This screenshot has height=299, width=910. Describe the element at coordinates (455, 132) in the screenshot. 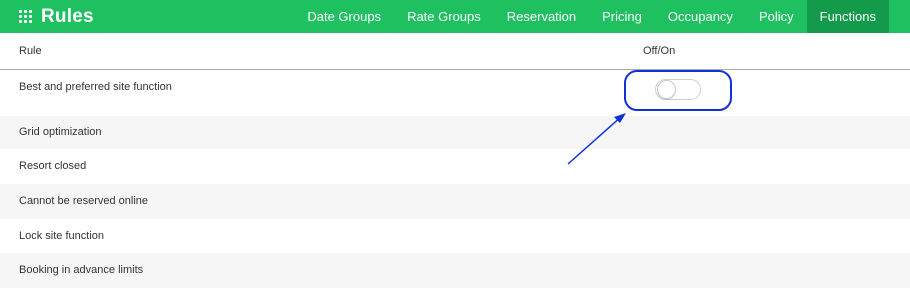

I see `table-row: Grid optimization` at that location.